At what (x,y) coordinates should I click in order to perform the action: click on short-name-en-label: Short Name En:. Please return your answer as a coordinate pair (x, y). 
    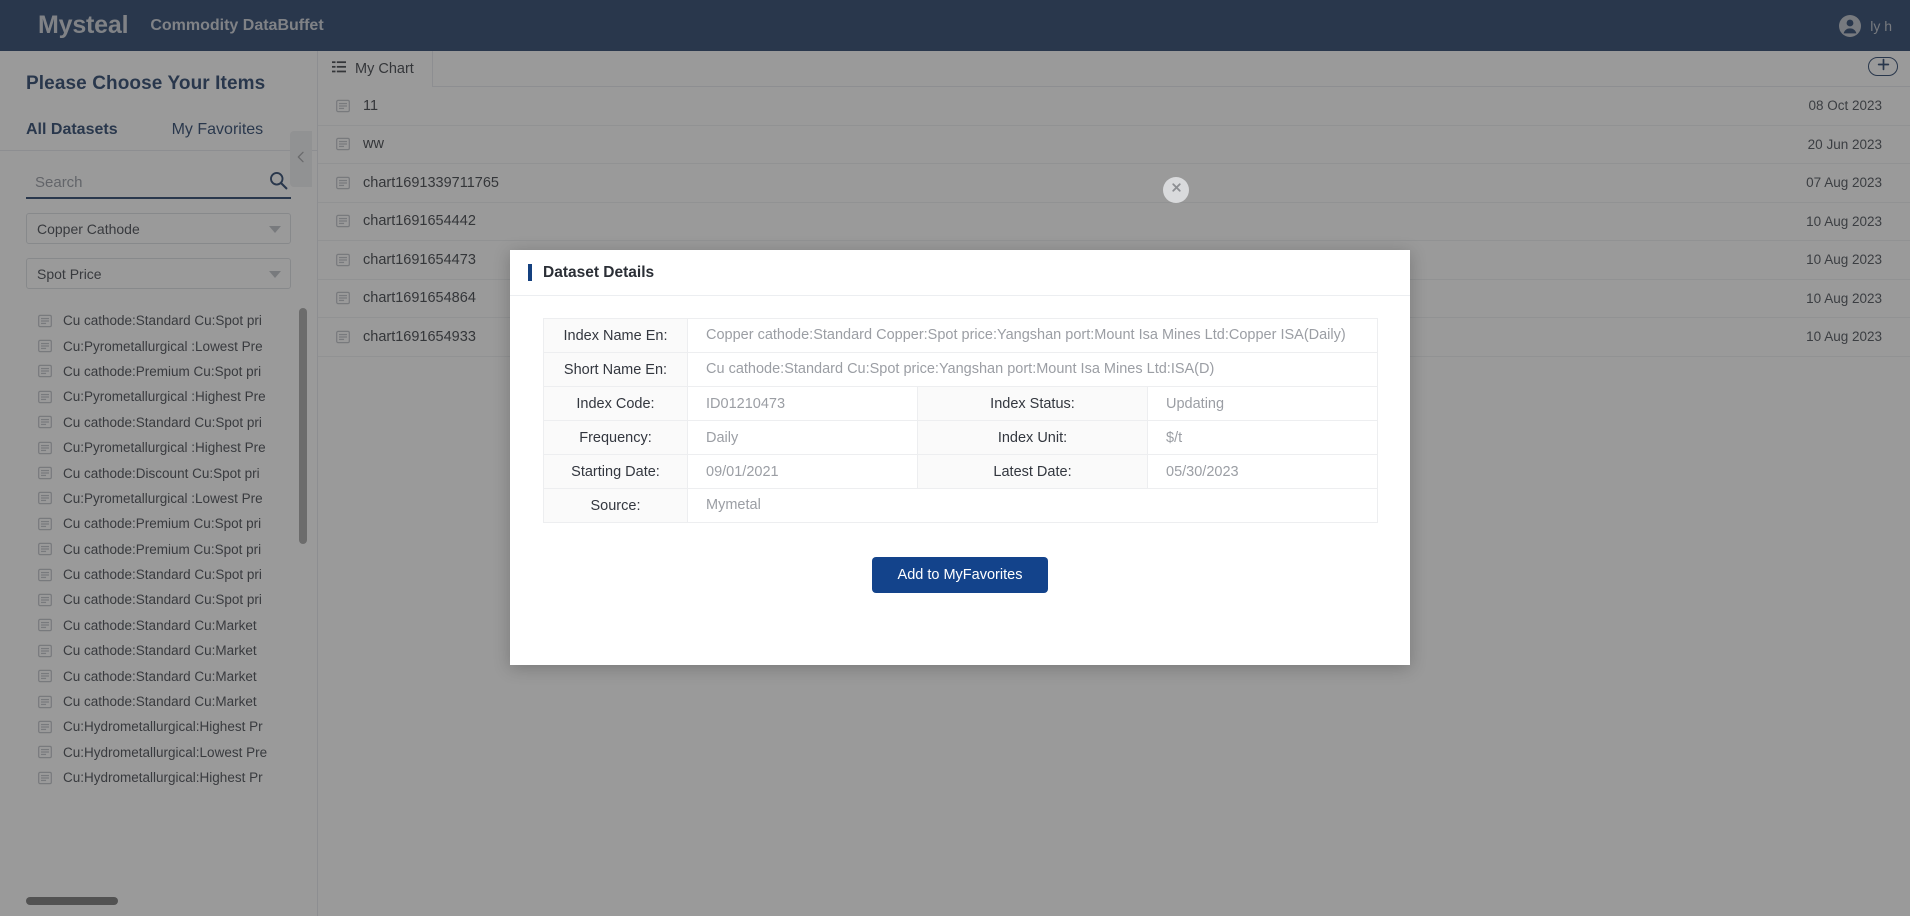
    Looking at the image, I should click on (615, 369).